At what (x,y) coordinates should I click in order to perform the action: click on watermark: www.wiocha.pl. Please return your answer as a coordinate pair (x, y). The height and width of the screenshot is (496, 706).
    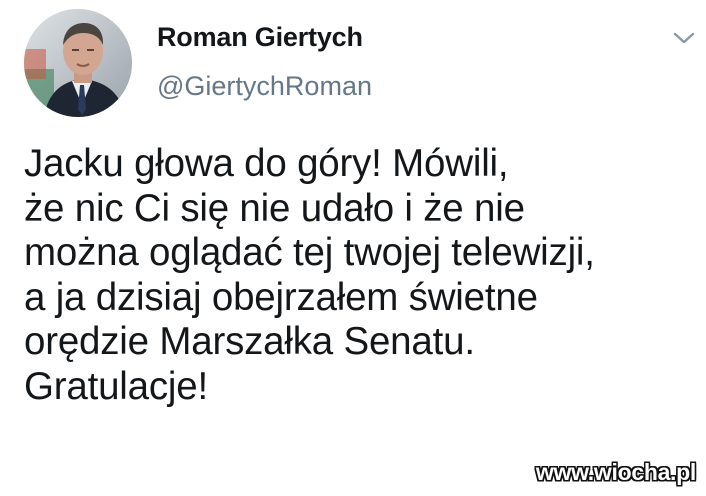
    Looking at the image, I should click on (615, 472).